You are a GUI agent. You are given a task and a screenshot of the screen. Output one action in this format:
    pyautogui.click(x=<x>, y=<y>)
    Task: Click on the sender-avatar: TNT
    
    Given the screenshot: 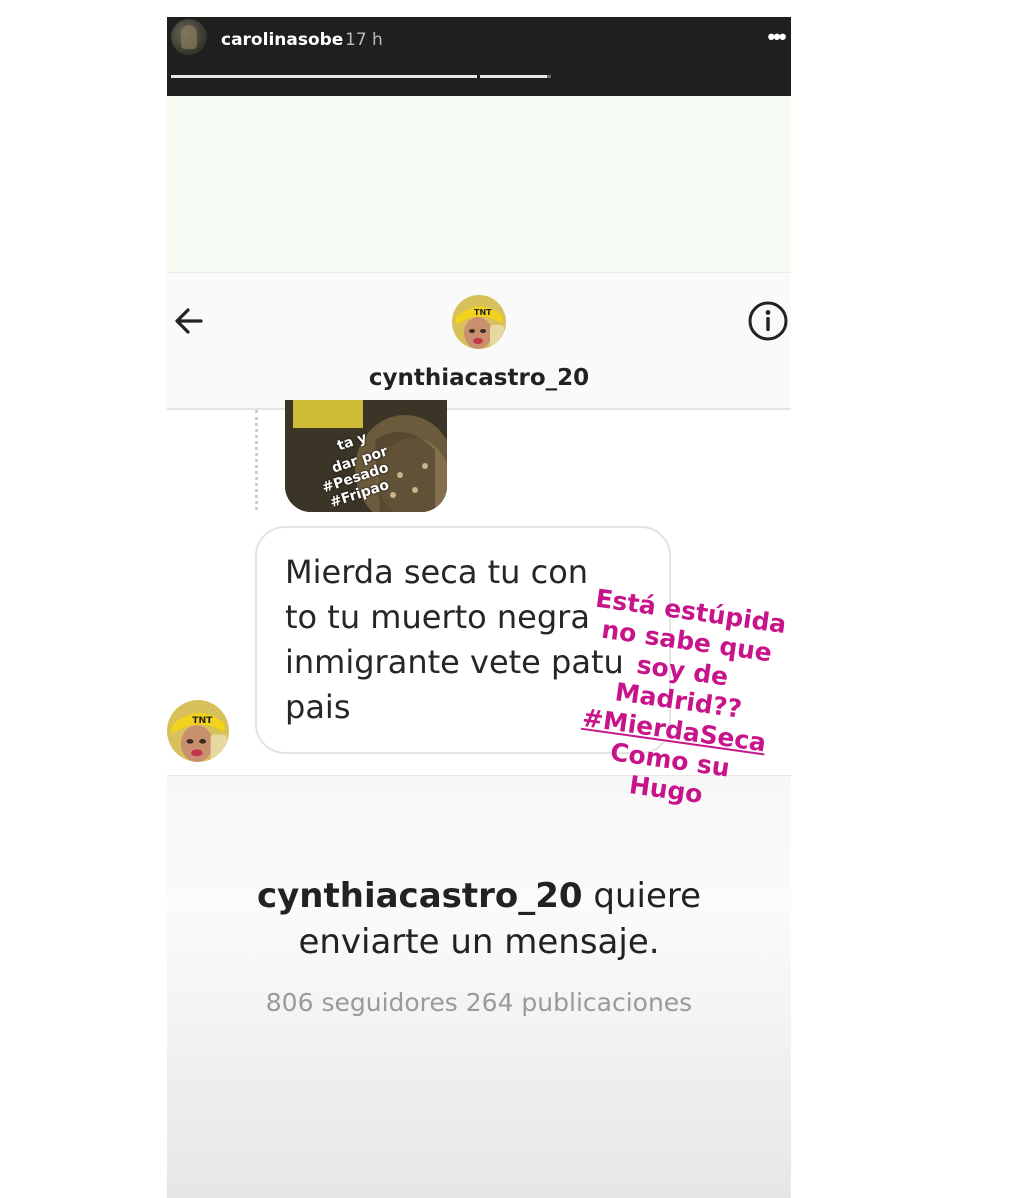 What is the action you would take?
    pyautogui.click(x=198, y=731)
    